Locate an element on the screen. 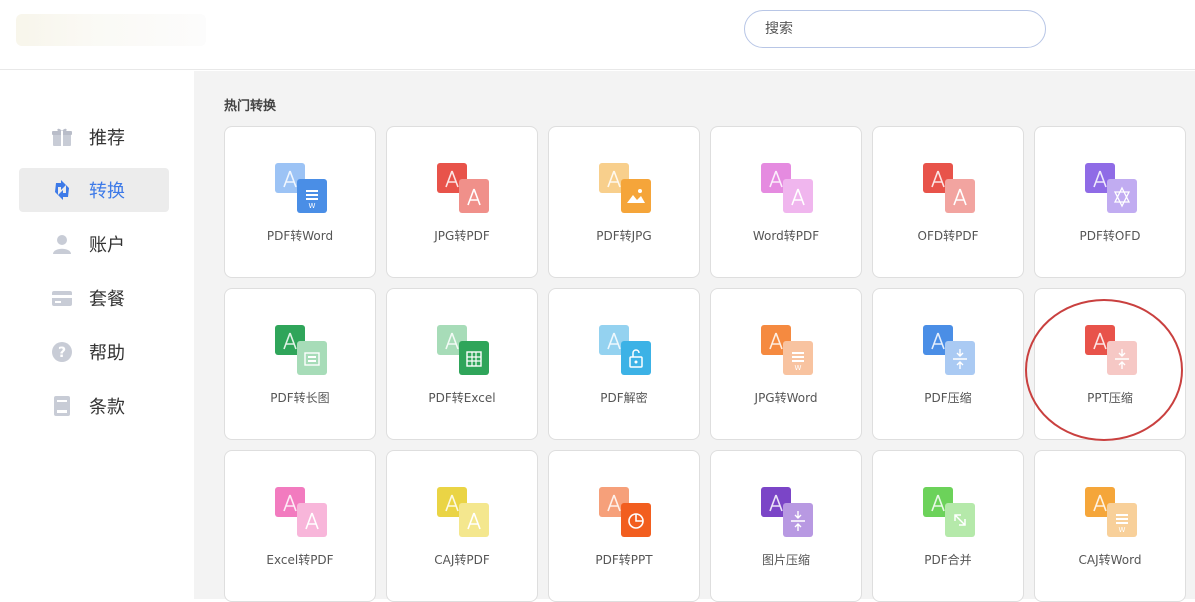 The image size is (1195, 602). tool-card: PDF转JPG is located at coordinates (624, 202).